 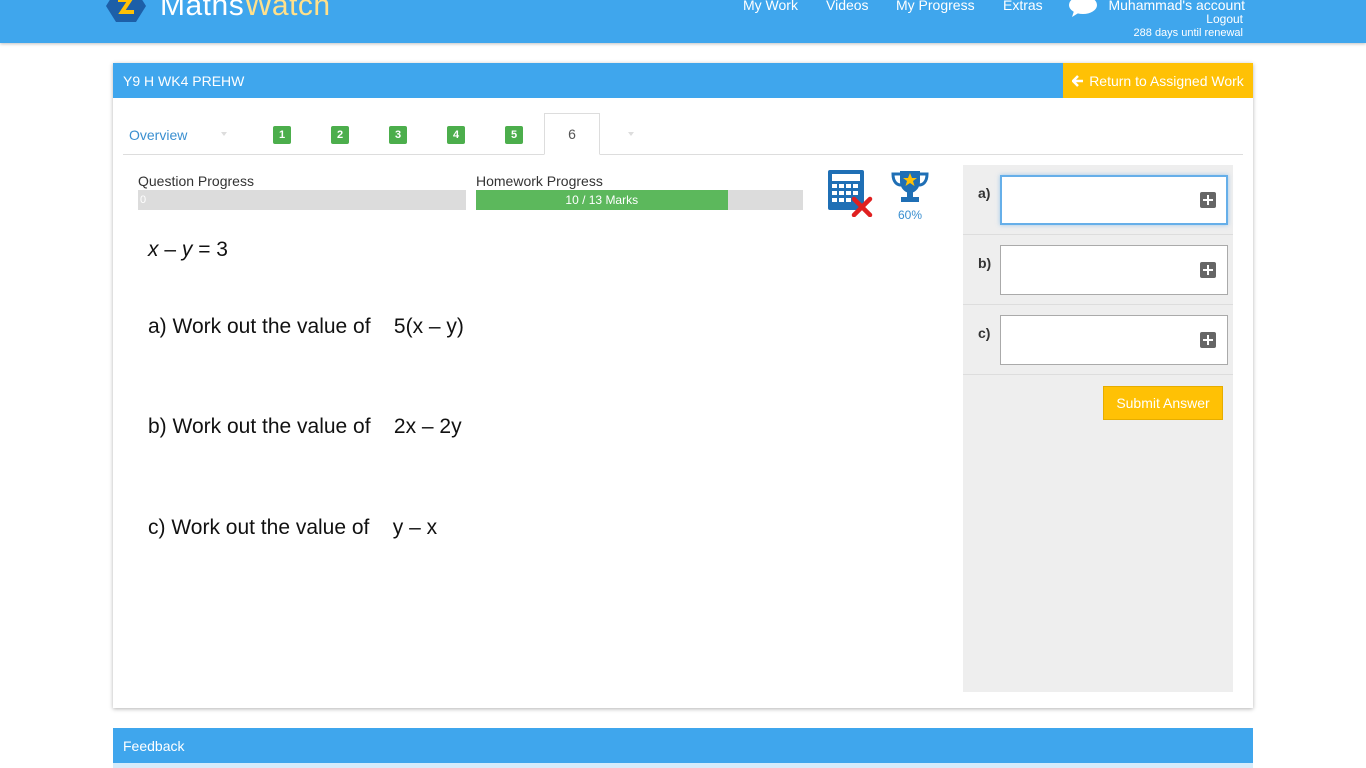 What do you see at coordinates (910, 215) in the screenshot?
I see `trophy-percent: 60%` at bounding box center [910, 215].